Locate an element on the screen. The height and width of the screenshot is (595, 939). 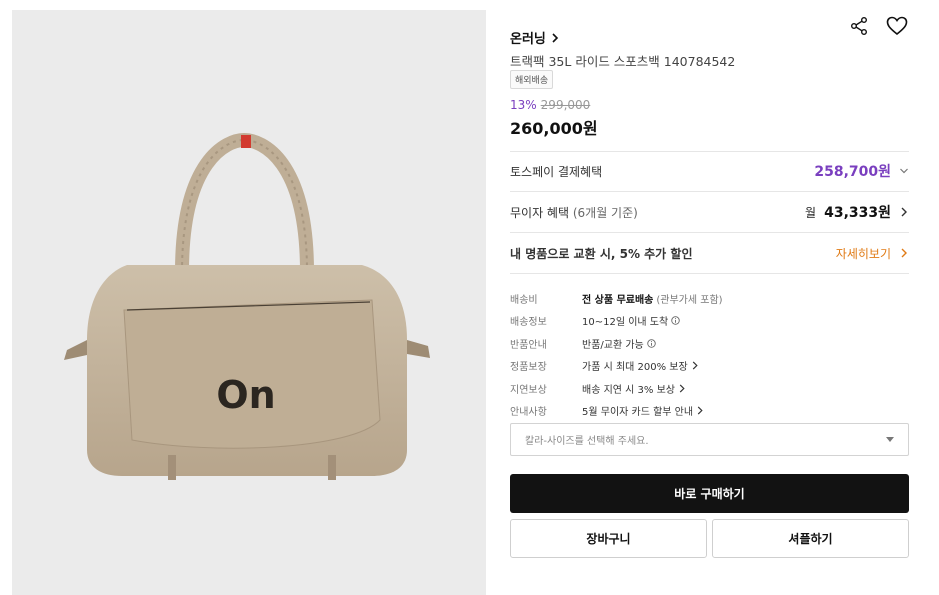
cart-button: 장바구니 is located at coordinates (608, 538).